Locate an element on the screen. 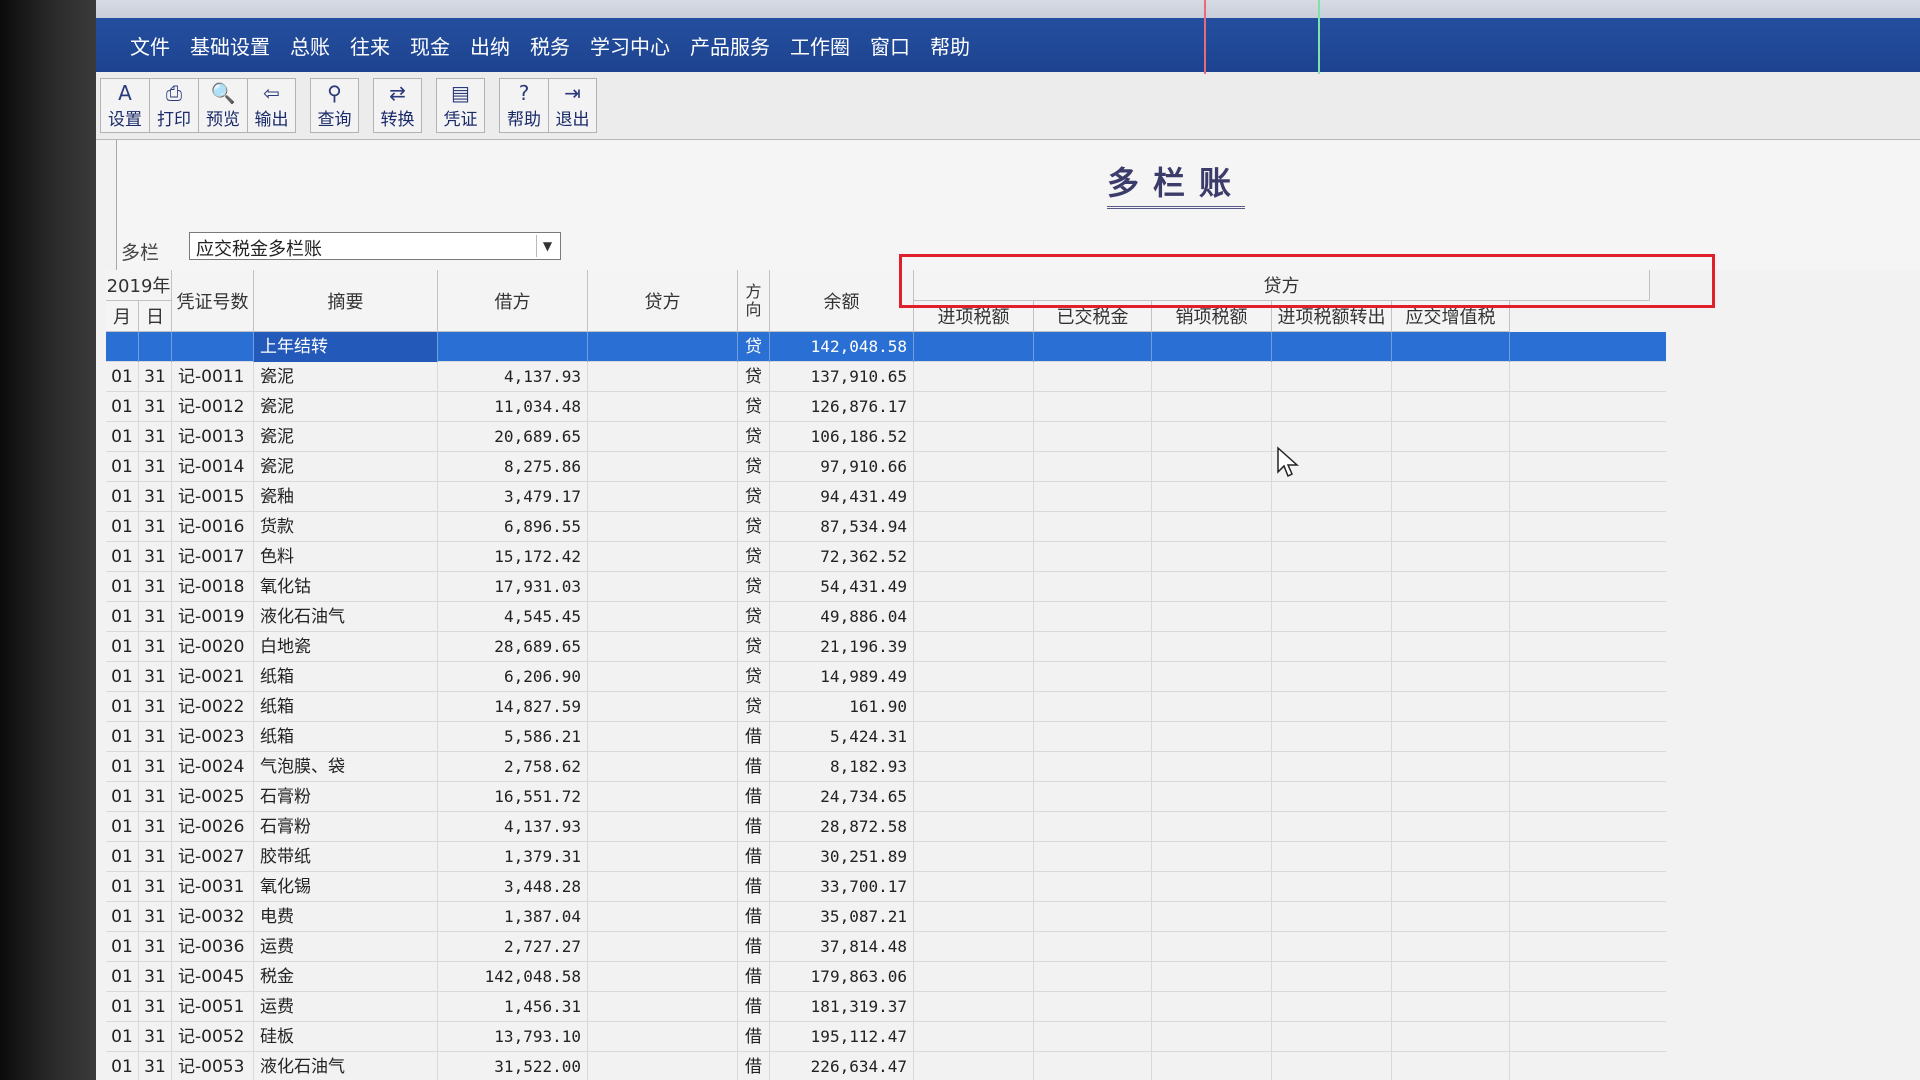 Image resolution: width=1920 pixels, height=1080 pixels. summary-cell: 硅板 is located at coordinates (346, 1037).